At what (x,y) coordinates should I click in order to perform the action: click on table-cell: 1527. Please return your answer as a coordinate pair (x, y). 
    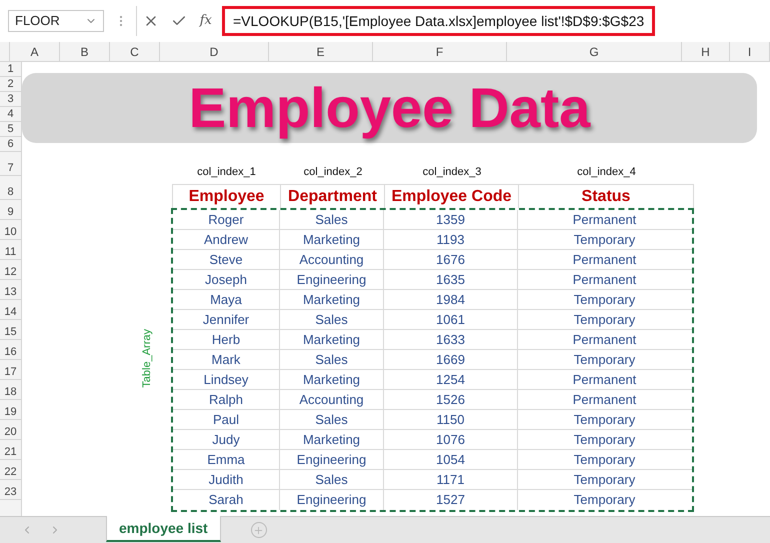
    Looking at the image, I should click on (451, 500).